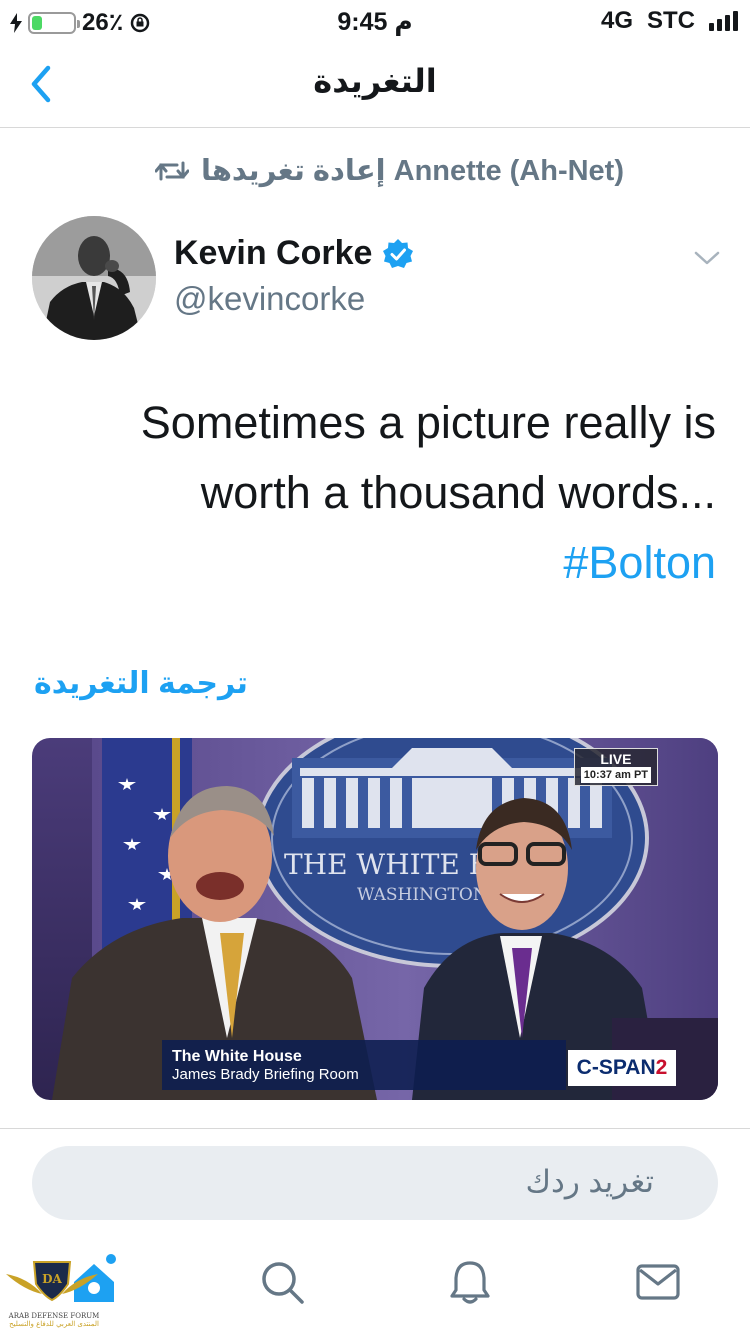 Image resolution: width=750 pixels, height=1334 pixels. I want to click on reply-input: تغريد ردك, so click(375, 1183).